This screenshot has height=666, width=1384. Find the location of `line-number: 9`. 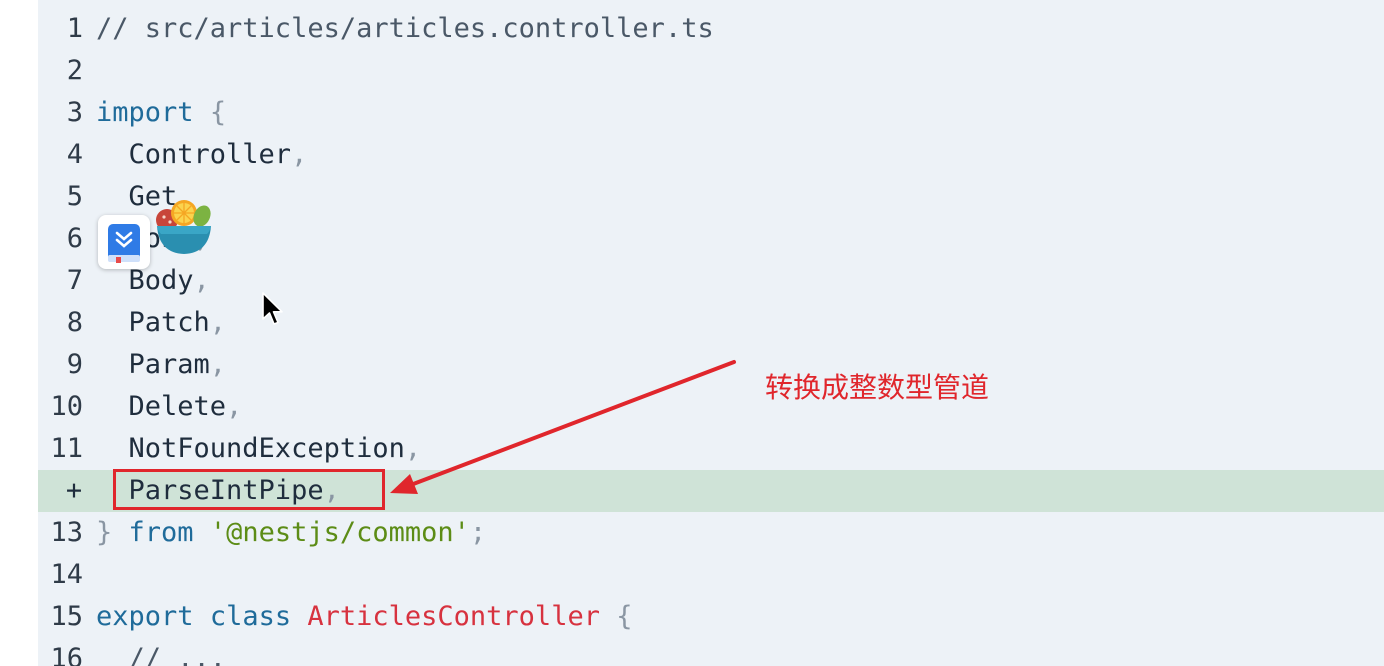

line-number: 9 is located at coordinates (74, 364).